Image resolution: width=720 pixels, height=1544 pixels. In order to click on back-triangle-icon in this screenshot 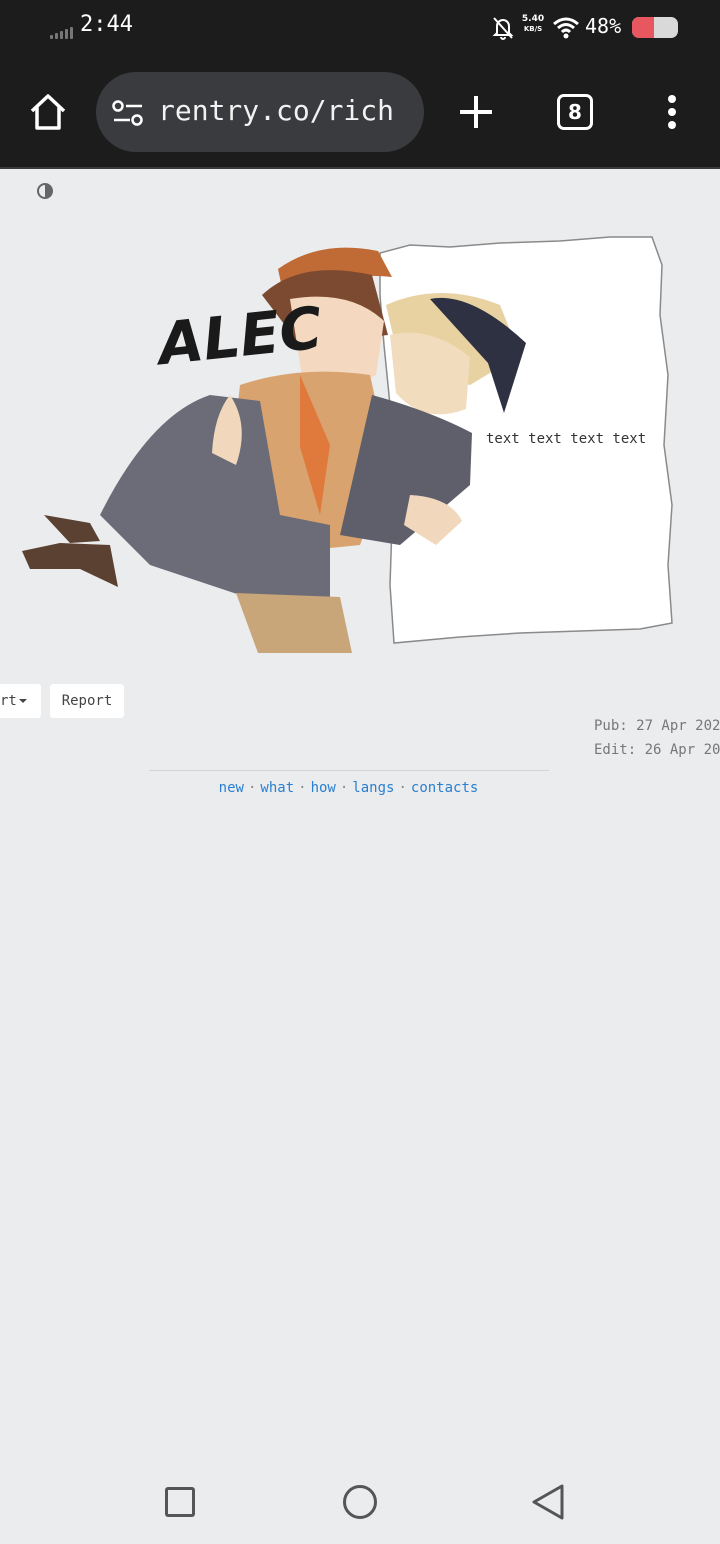, I will do `click(548, 1502)`.